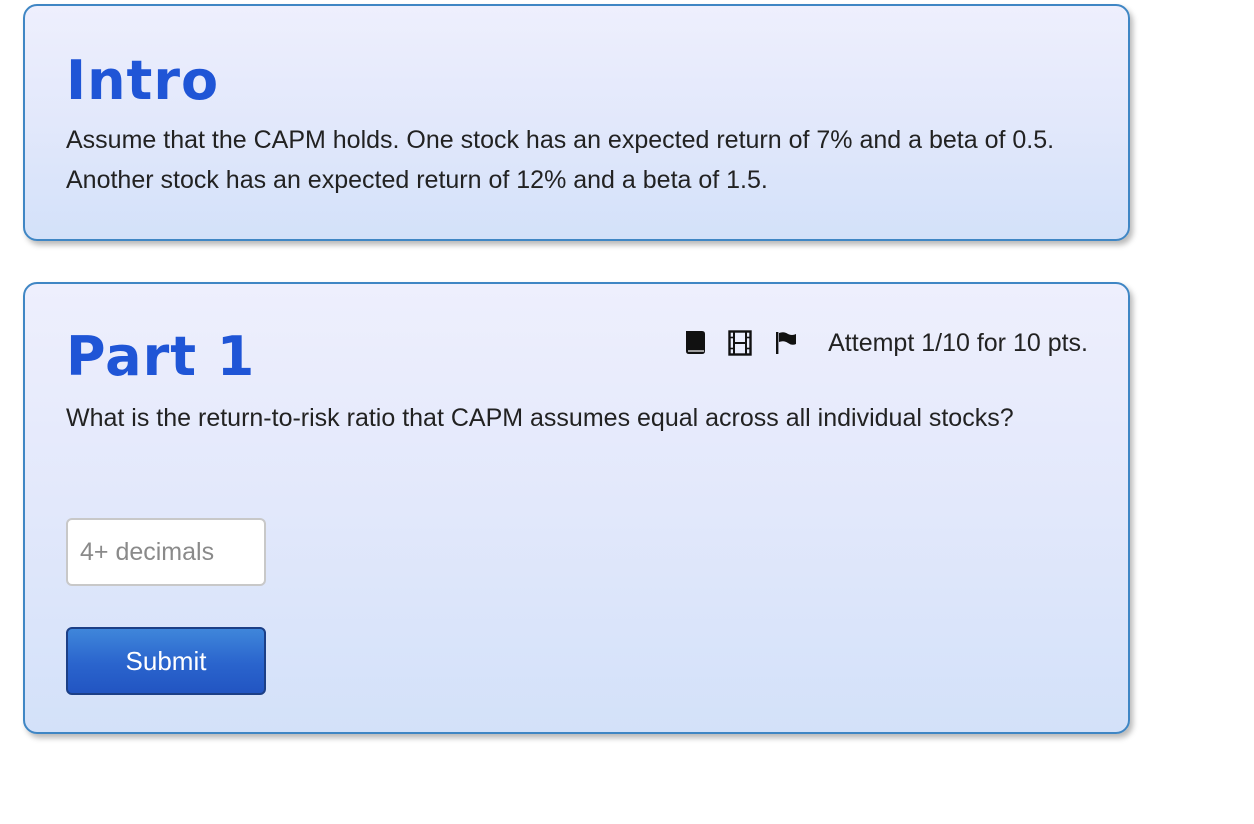 The height and width of the screenshot is (824, 1254). Describe the element at coordinates (166, 661) in the screenshot. I see `submit-button: Submit` at that location.